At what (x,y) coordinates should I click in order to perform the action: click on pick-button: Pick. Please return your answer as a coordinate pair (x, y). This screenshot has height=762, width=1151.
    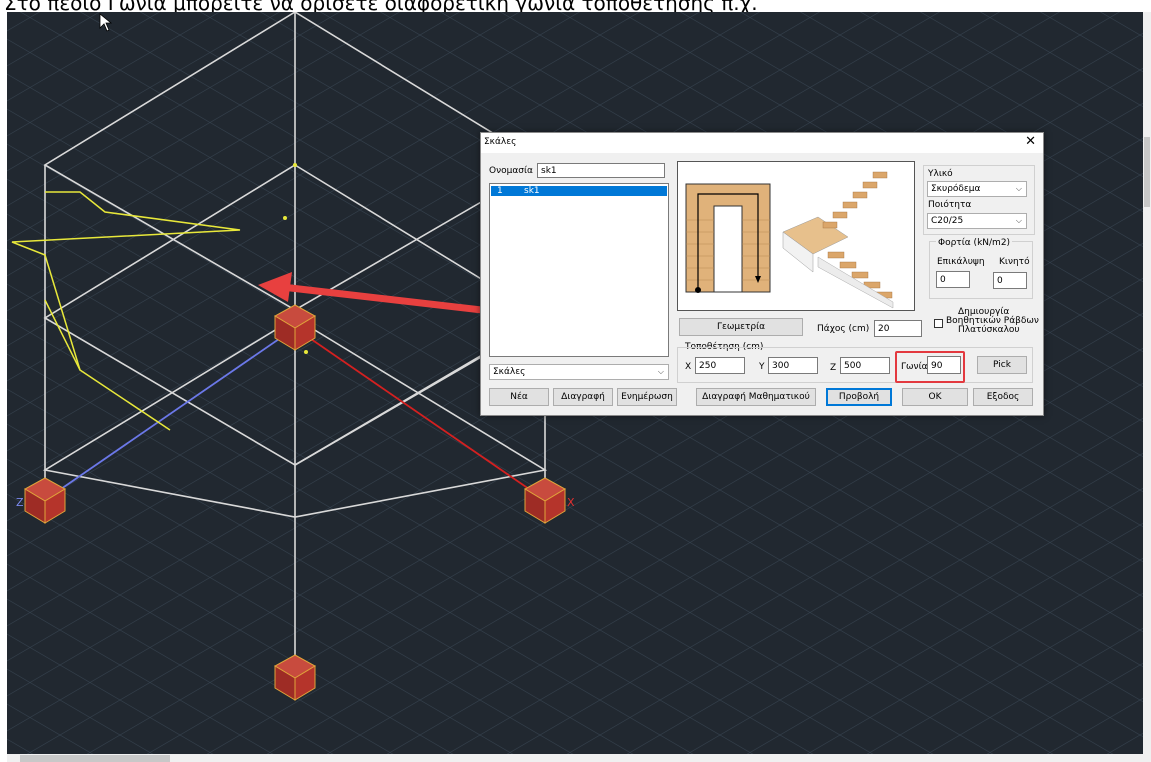
    Looking at the image, I should click on (1002, 365).